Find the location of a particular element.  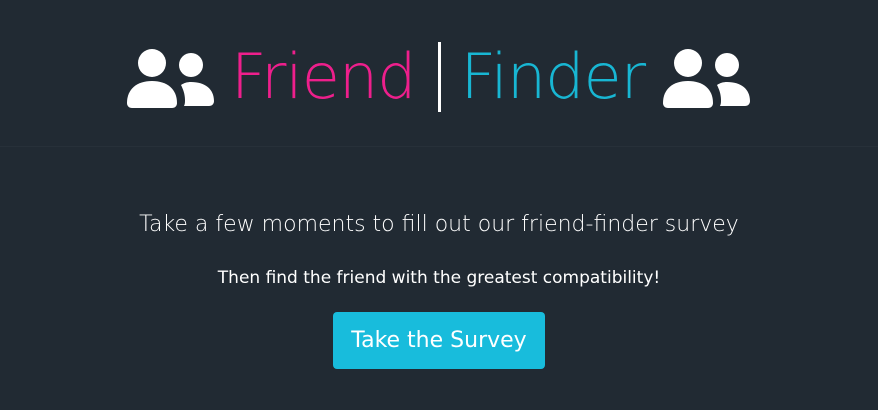

title-finder: Finder is located at coordinates (553, 76).